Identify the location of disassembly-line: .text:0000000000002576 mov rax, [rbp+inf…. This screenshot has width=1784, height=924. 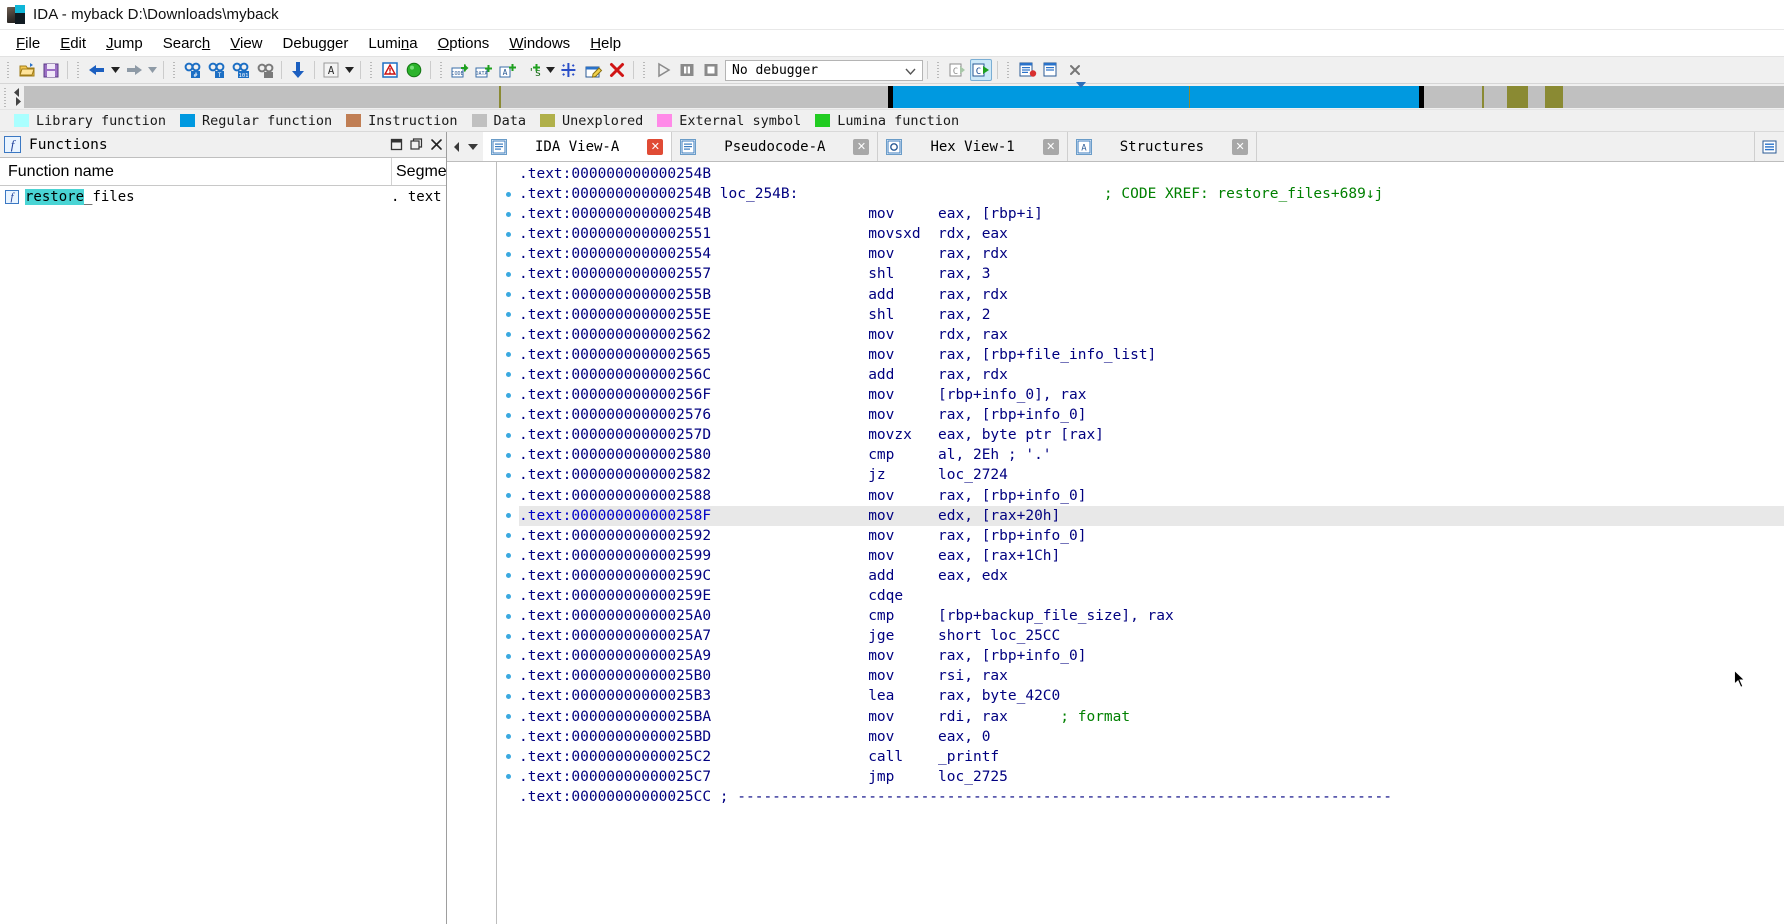
(1151, 415).